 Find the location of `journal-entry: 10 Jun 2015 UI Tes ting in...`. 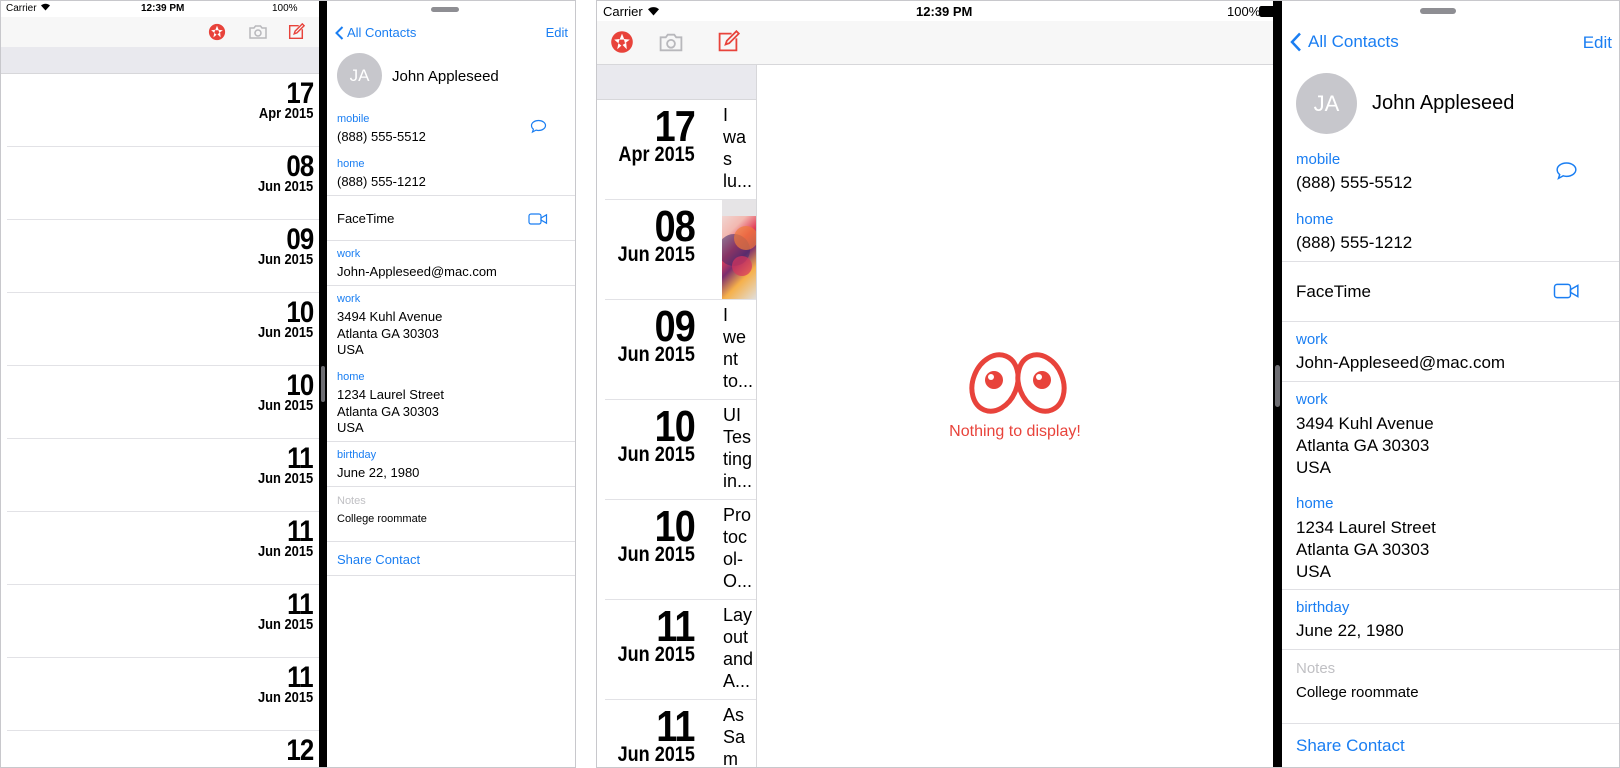

journal-entry: 10 Jun 2015 UI Tes ting in... is located at coordinates (680, 450).